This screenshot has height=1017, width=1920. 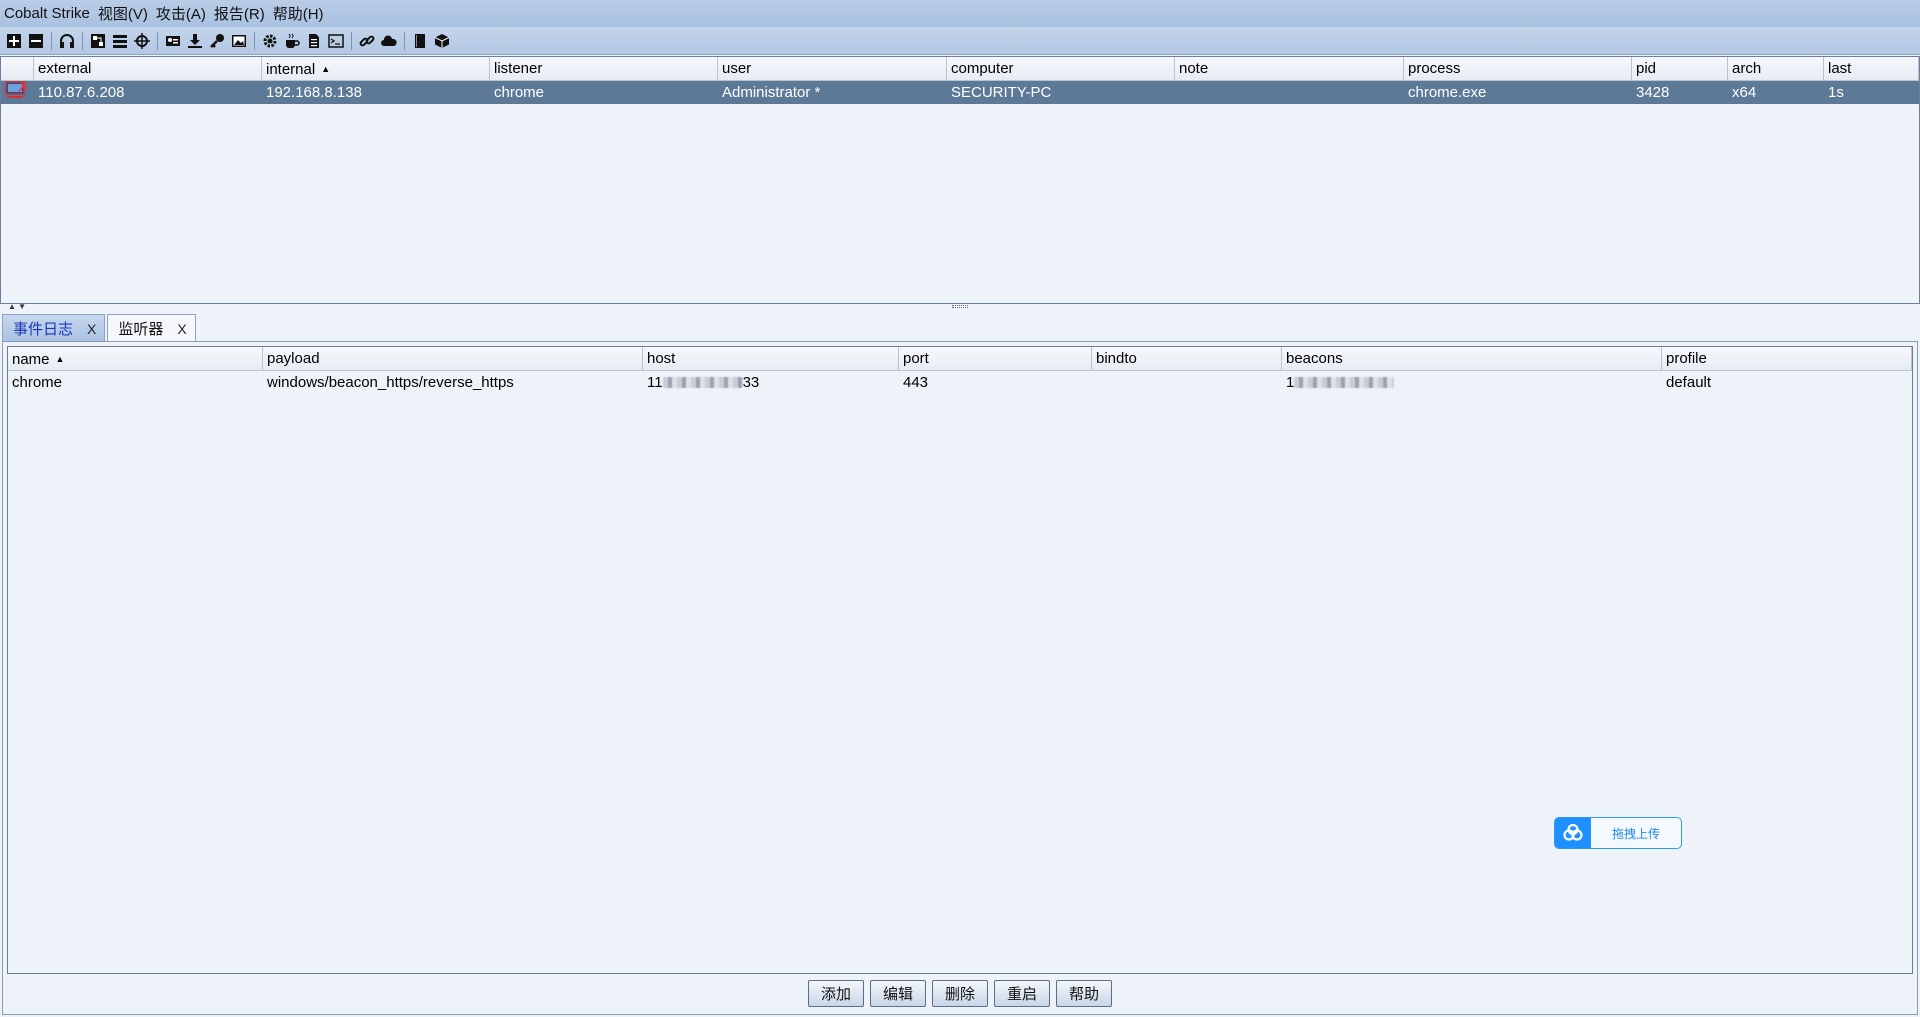 What do you see at coordinates (1472, 358) in the screenshot?
I see `column-header-beacons: beacons` at bounding box center [1472, 358].